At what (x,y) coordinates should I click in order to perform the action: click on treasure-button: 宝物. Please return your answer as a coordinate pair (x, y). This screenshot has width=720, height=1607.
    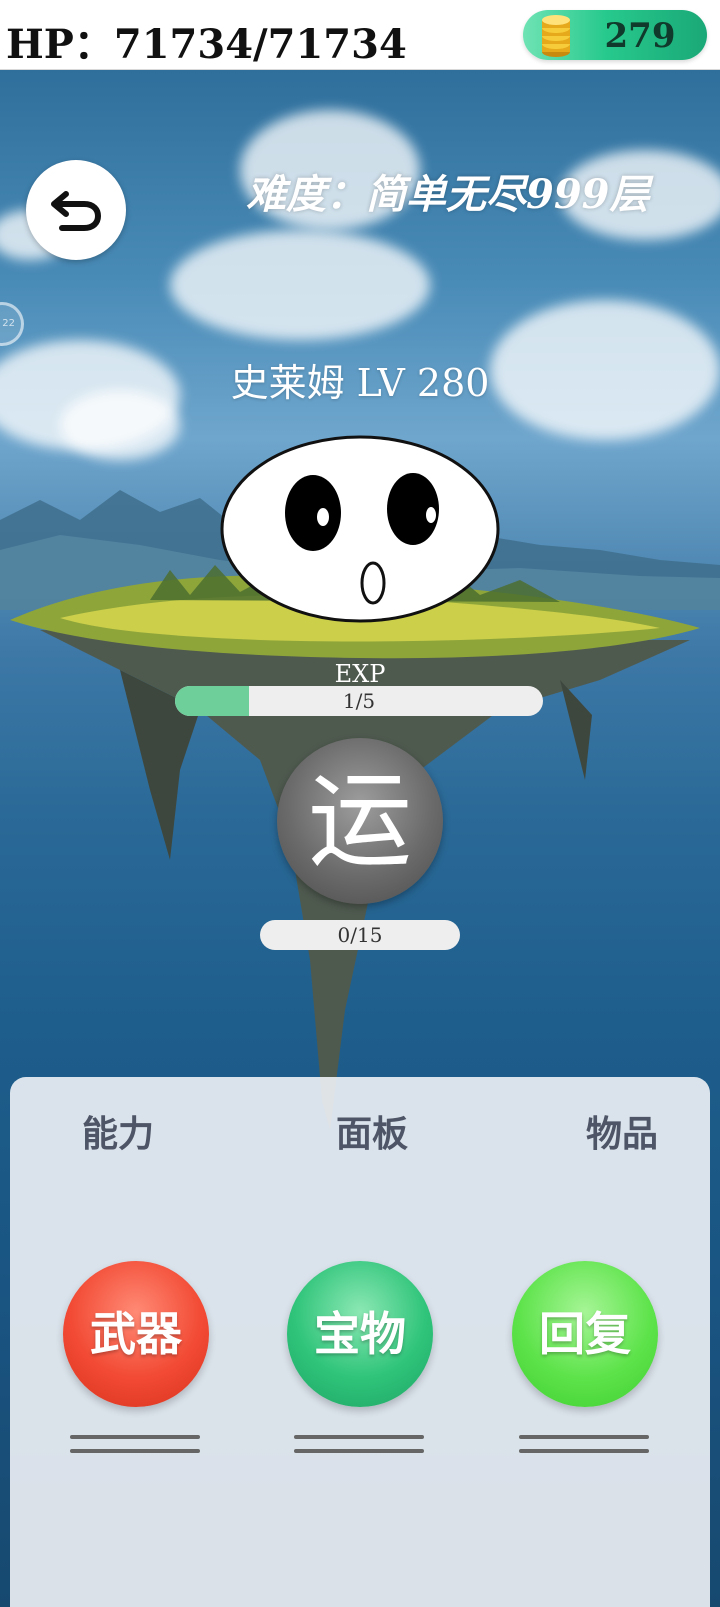
    Looking at the image, I should click on (360, 1334).